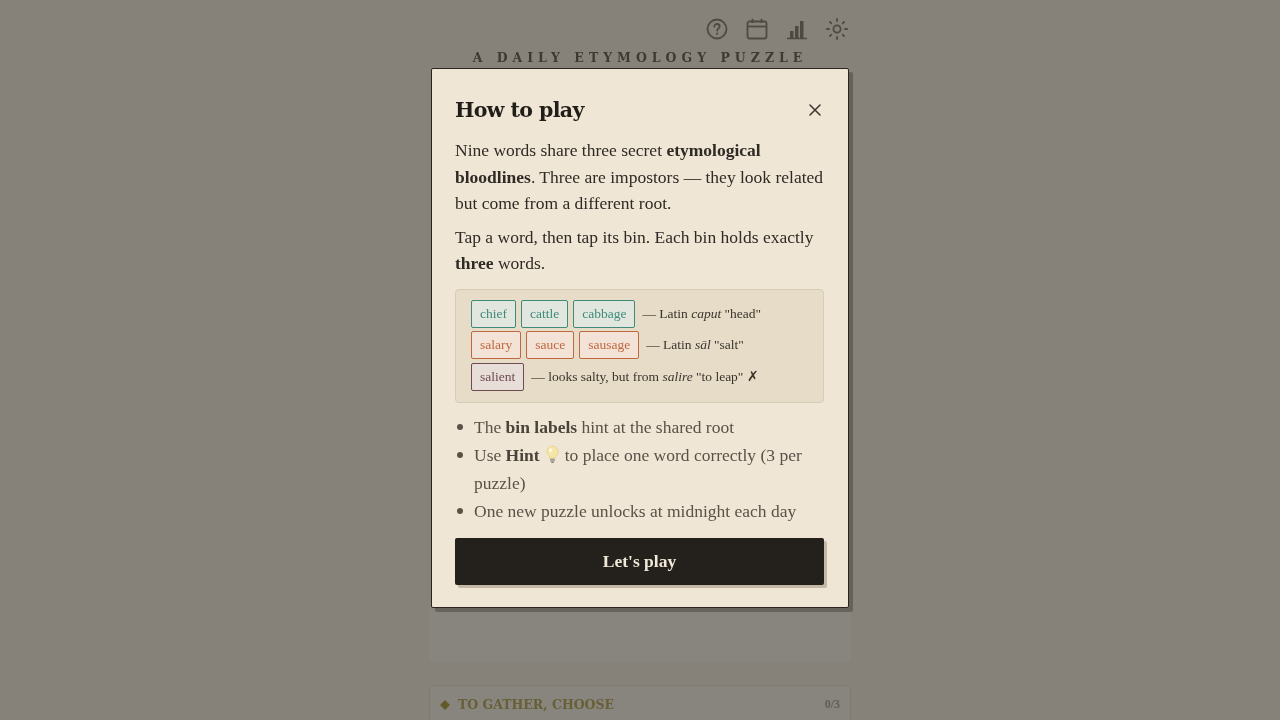  Describe the element at coordinates (797, 29) in the screenshot. I see `bar-chart-icon` at that location.